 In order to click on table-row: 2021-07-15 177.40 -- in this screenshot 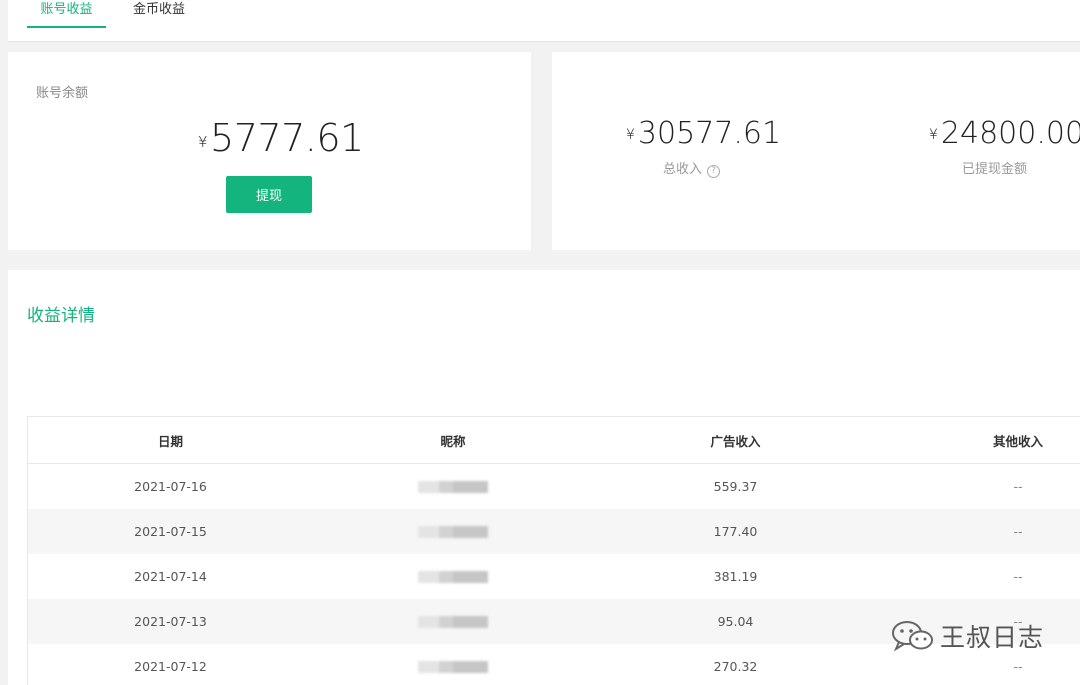, I will do `click(554, 531)`.